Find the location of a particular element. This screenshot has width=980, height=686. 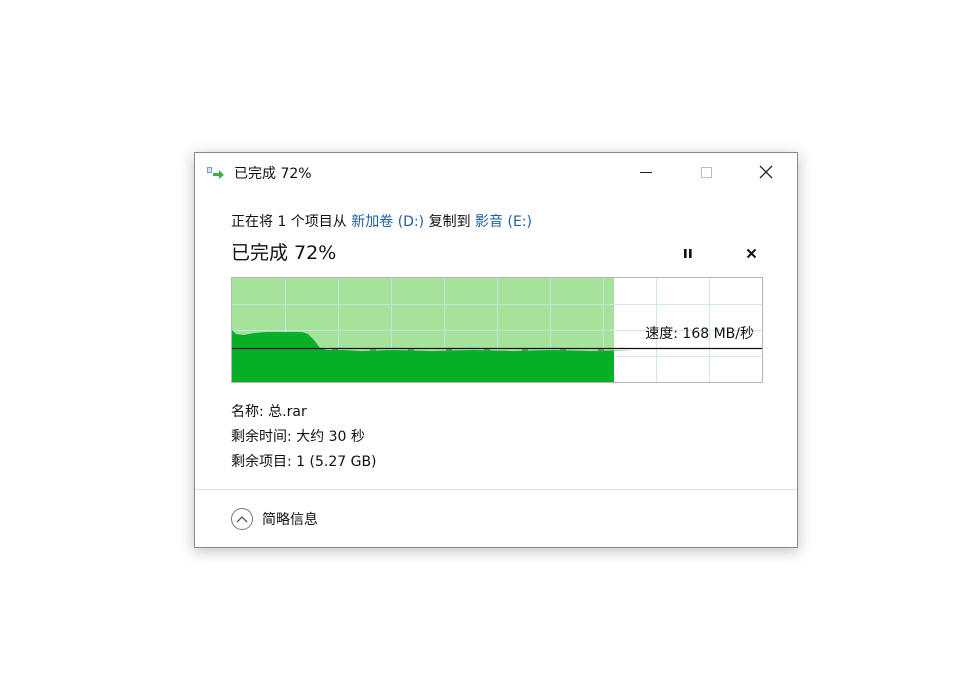

maximize-button is located at coordinates (706, 172).